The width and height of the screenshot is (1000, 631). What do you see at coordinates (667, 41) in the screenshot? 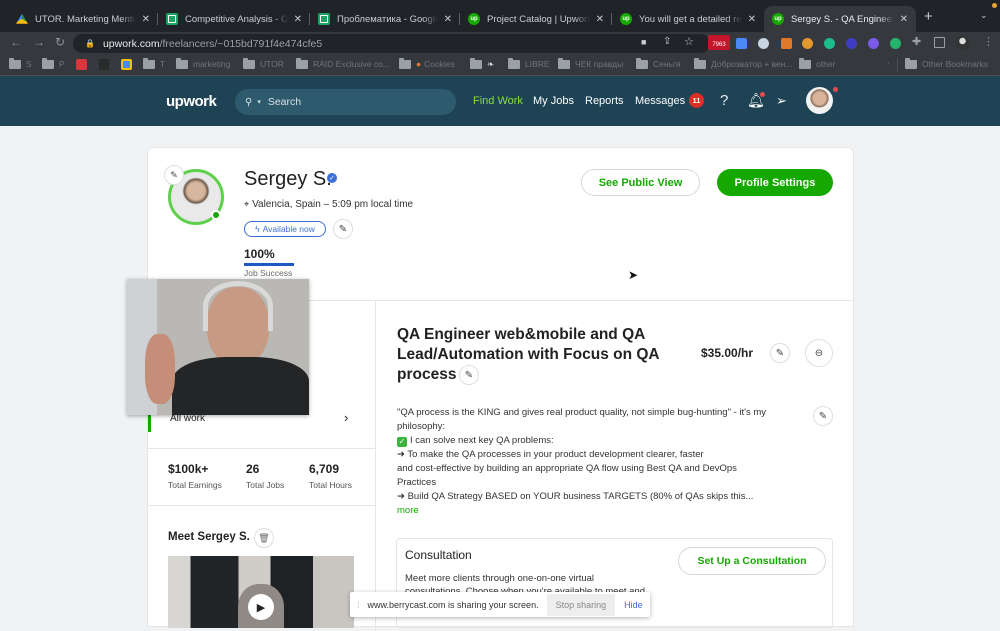
I see `share-icon: ⇪` at bounding box center [667, 41].